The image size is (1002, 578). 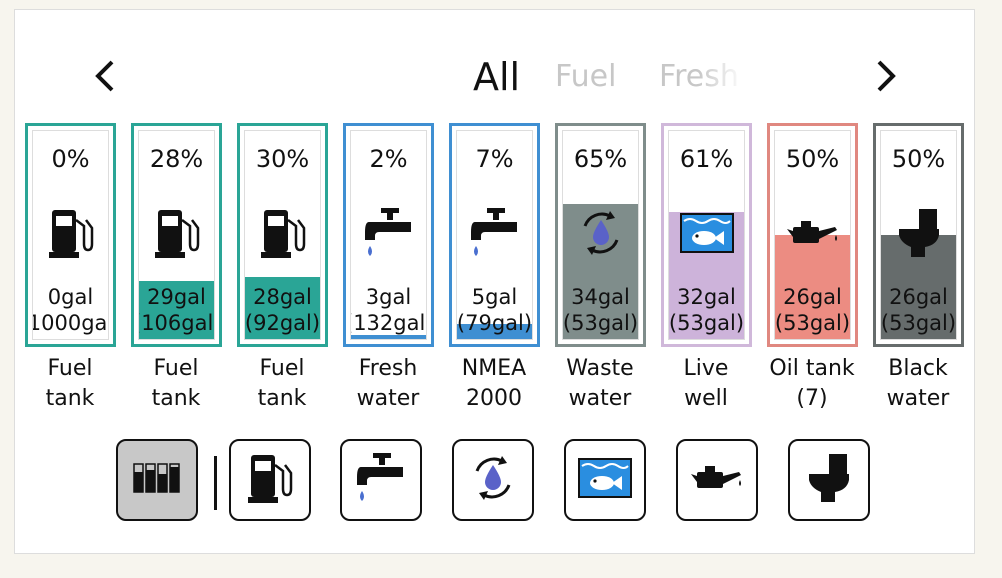 What do you see at coordinates (706, 310) in the screenshot?
I see `tank-volume: 32gal (53gal)` at bounding box center [706, 310].